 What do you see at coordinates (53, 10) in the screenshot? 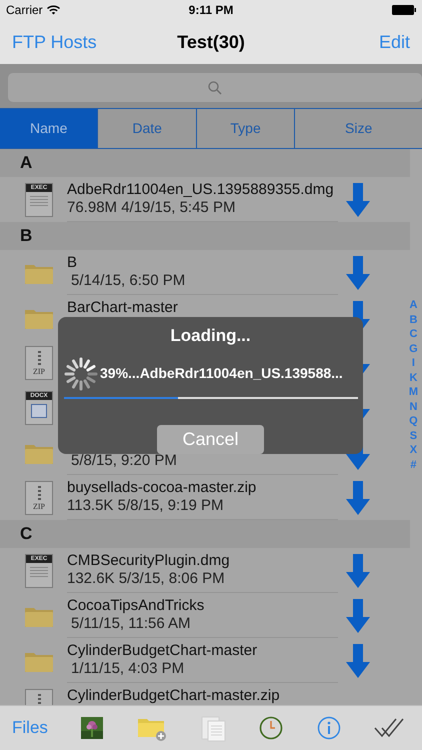
I see `wifi-icon` at bounding box center [53, 10].